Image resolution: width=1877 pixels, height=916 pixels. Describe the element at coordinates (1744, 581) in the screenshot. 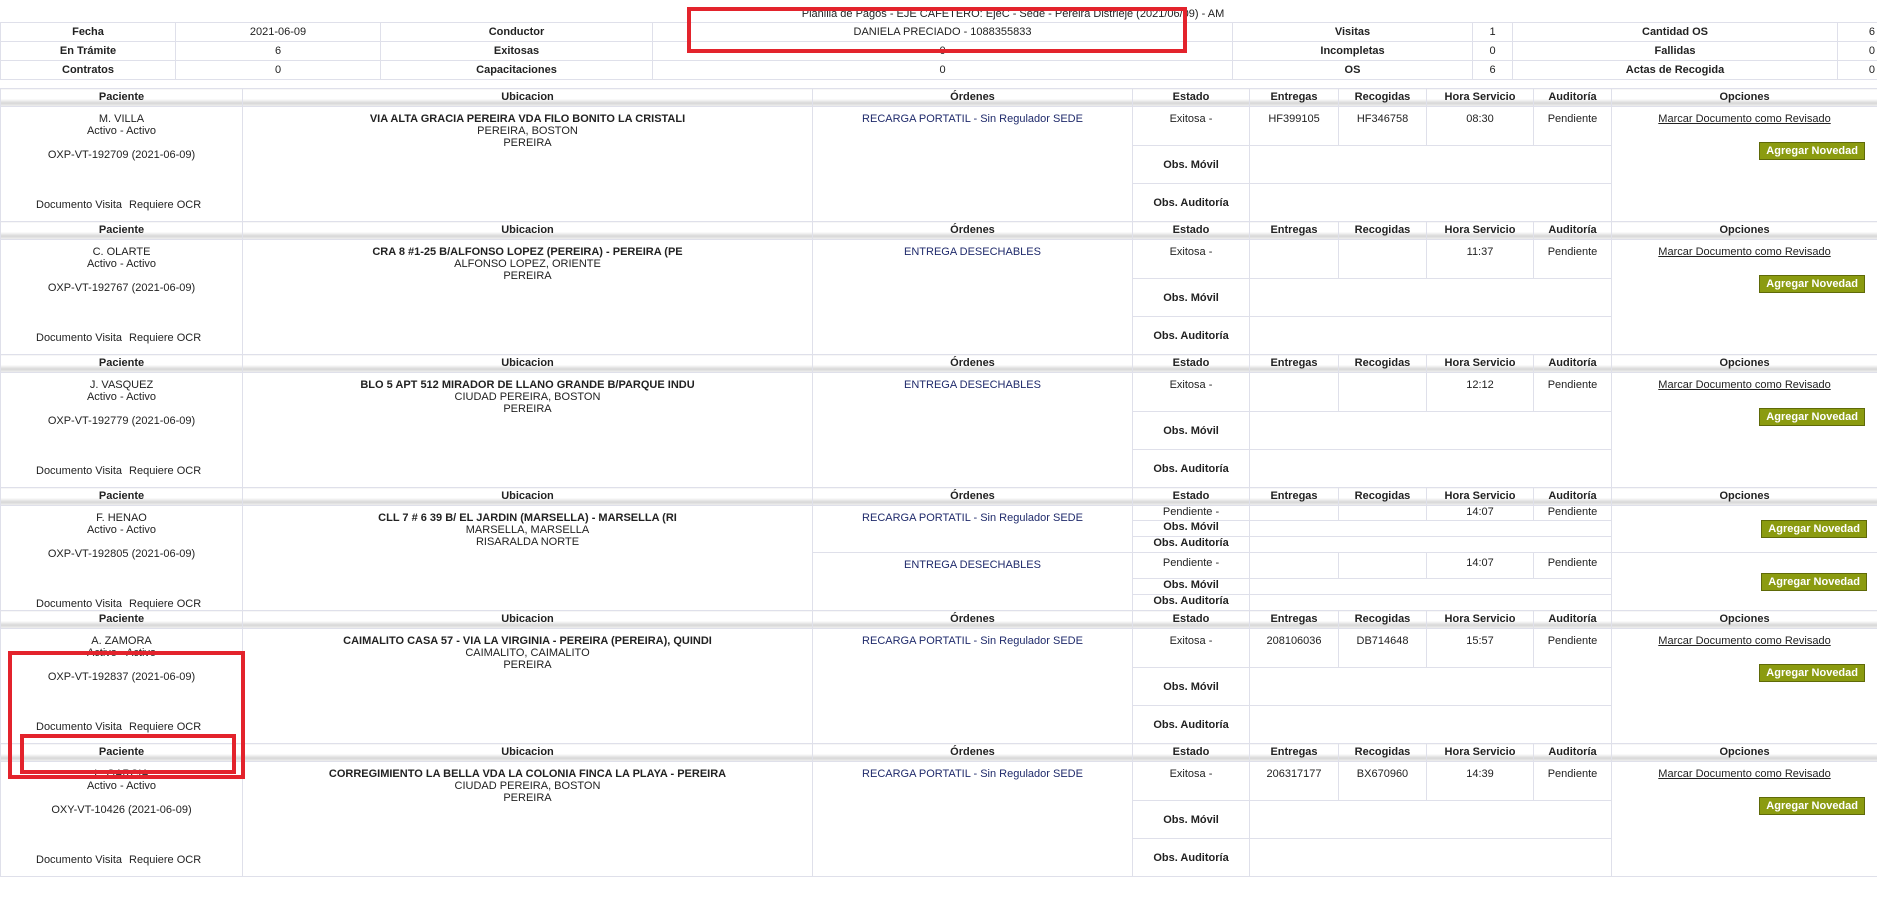

I see `options-cell: Agregar Novedad` at that location.